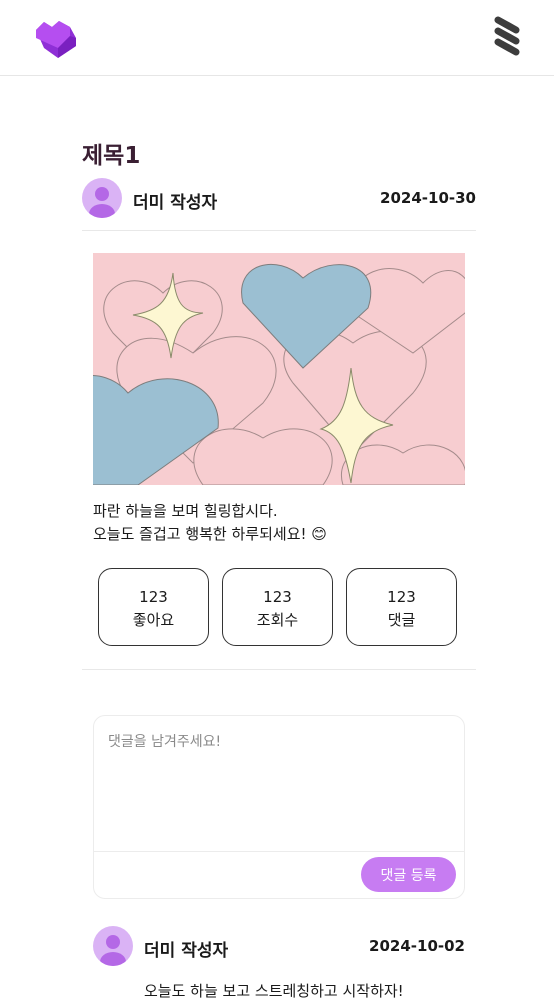 Image resolution: width=554 pixels, height=1001 pixels. What do you see at coordinates (401, 620) in the screenshot?
I see `comments-label: 댓글` at bounding box center [401, 620].